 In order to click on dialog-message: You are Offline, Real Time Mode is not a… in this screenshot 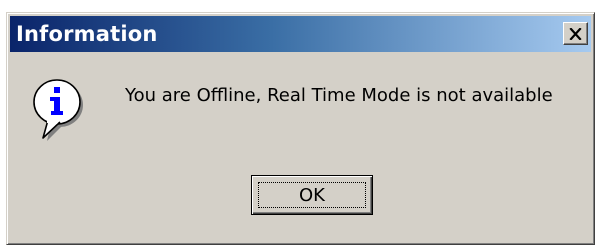, I will do `click(339, 95)`.